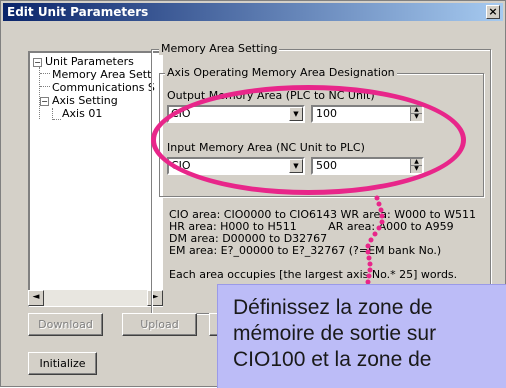 Image resolution: width=506 pixels, height=388 pixels. Describe the element at coordinates (333, 307) in the screenshot. I see `callout-line-1: Définissez la zone de` at that location.